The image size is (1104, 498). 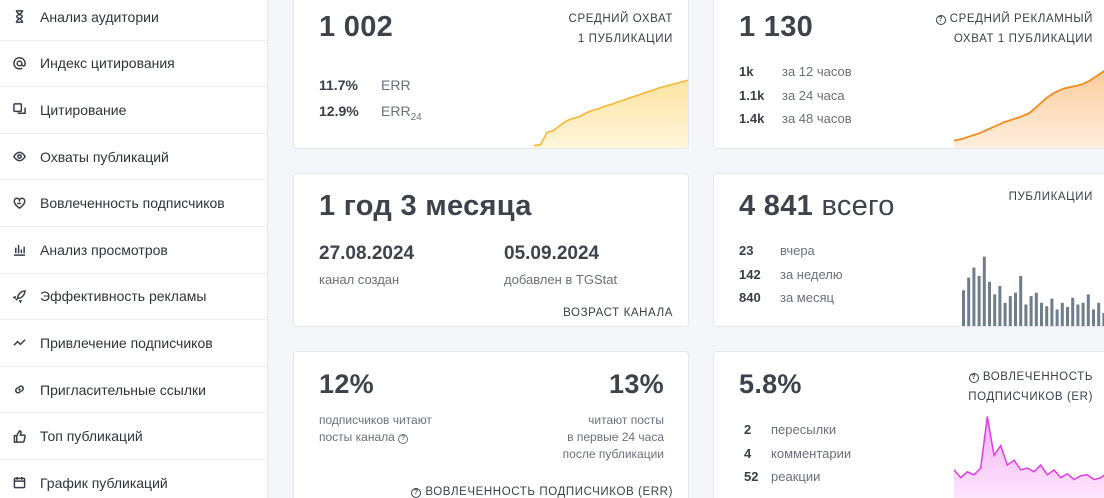 What do you see at coordinates (751, 476) in the screenshot?
I see `stat-value: 52` at bounding box center [751, 476].